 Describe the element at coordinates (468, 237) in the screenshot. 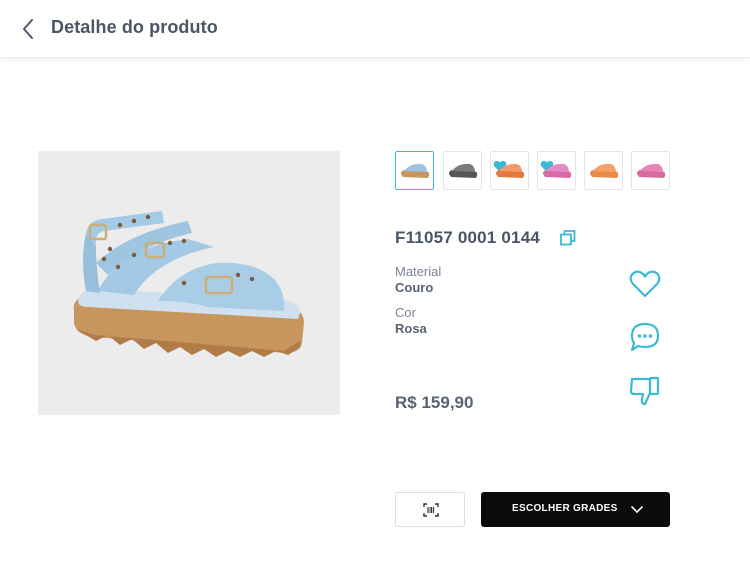

I see `product-sku: F11057 0001 0144` at that location.